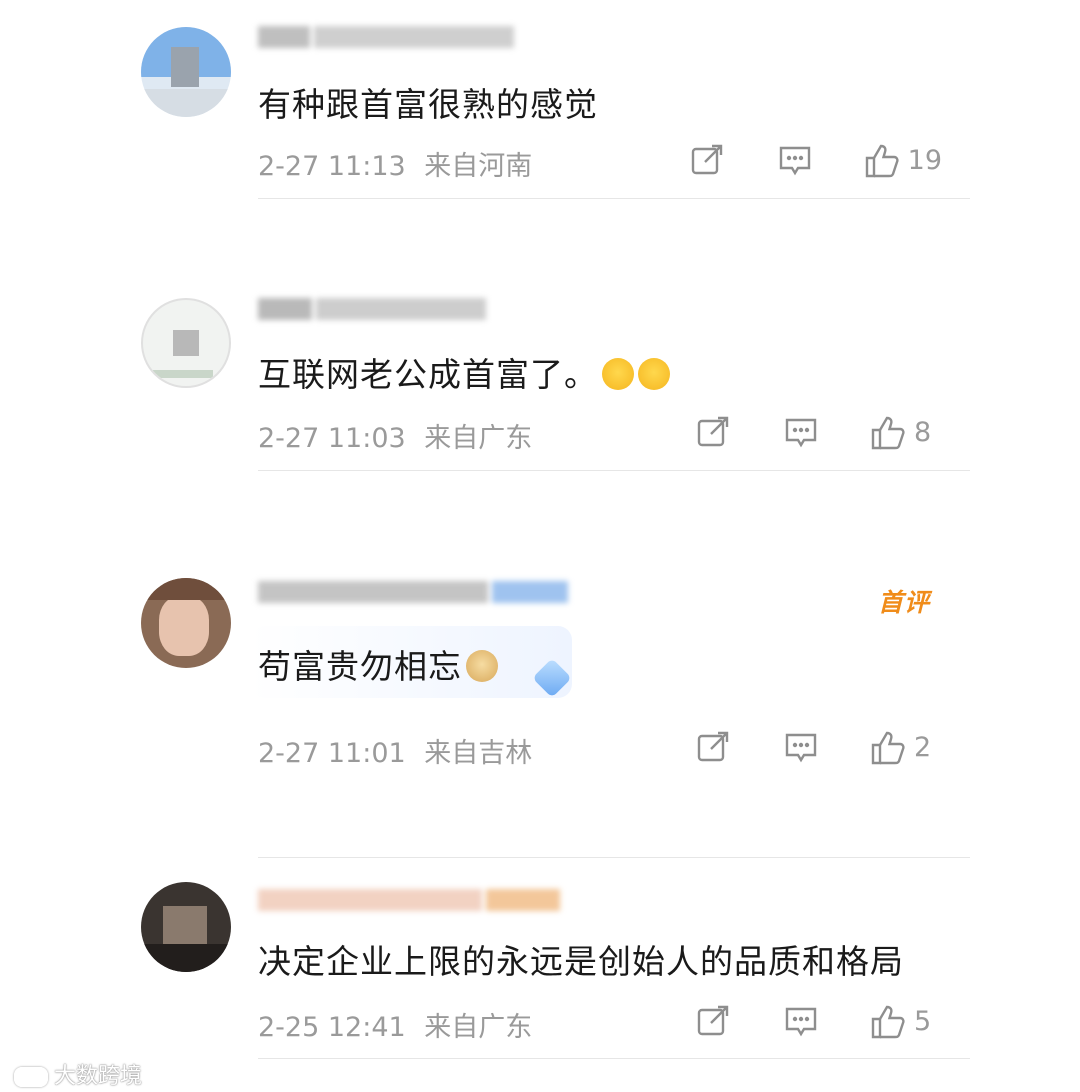  What do you see at coordinates (654, 374) in the screenshot?
I see `shy-emoji-icon` at bounding box center [654, 374].